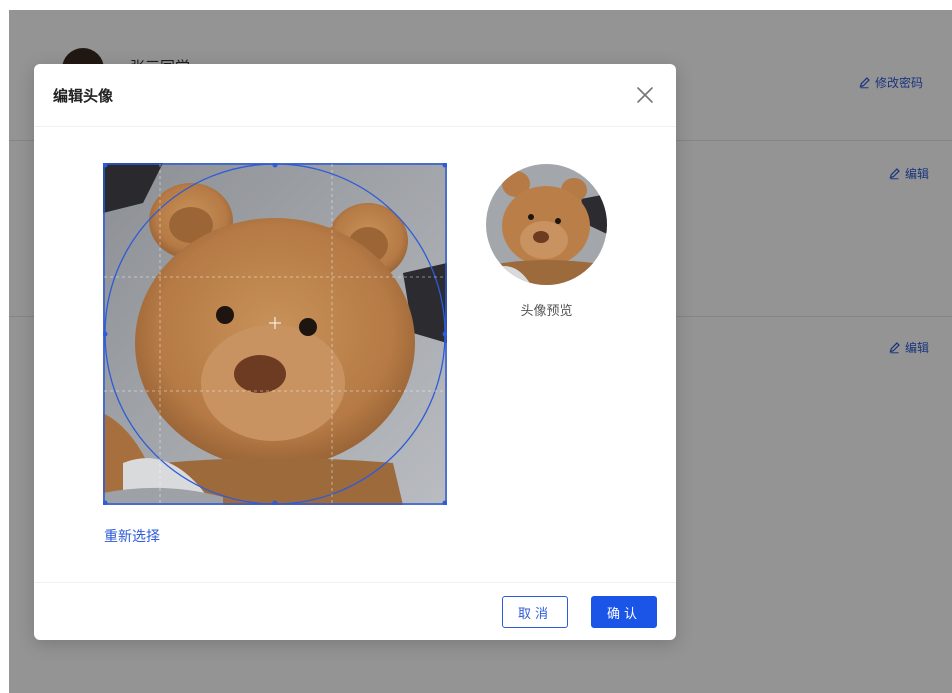  I want to click on avatar-preview, so click(546, 224).